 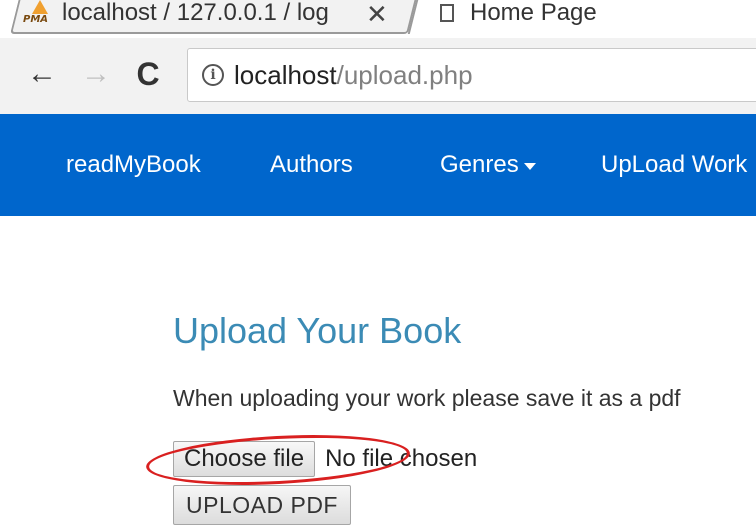 I want to click on tab-title: Home Page, so click(x=533, y=13).